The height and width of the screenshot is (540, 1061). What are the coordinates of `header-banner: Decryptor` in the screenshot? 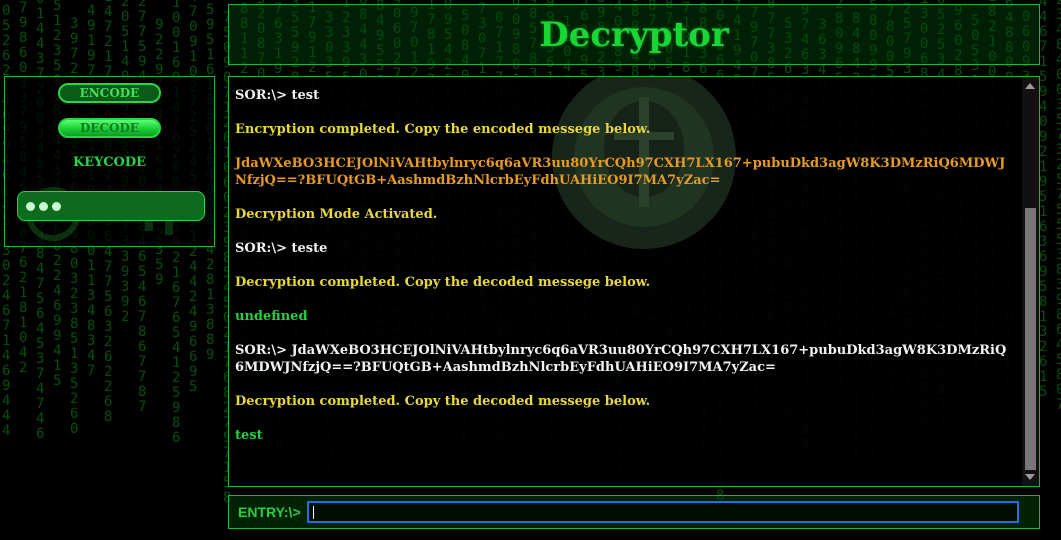 It's located at (634, 34).